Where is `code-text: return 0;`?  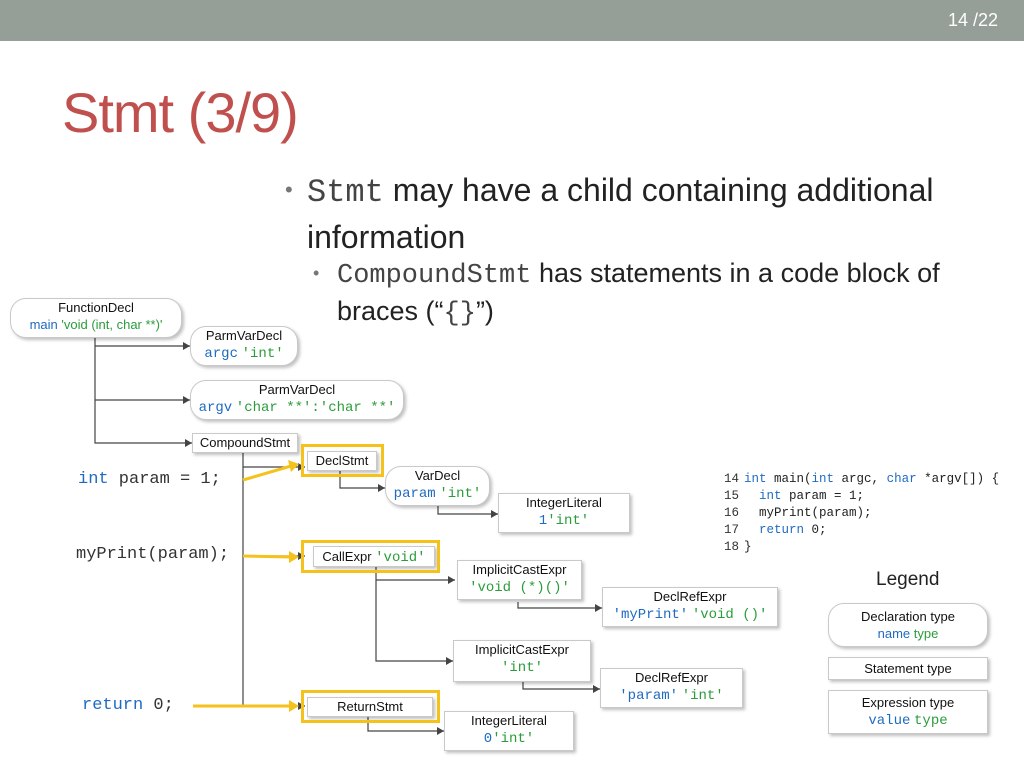
code-text: return 0; is located at coordinates (793, 530).